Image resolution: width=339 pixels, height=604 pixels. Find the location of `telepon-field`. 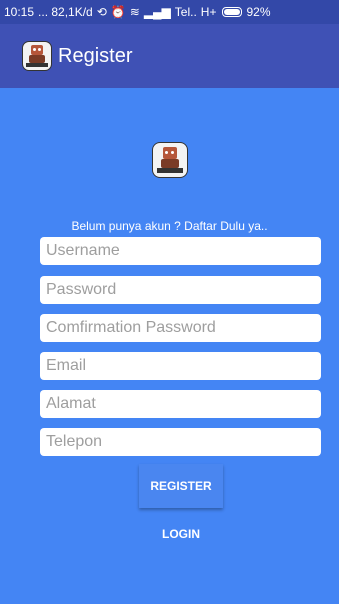

telepon-field is located at coordinates (180, 442).